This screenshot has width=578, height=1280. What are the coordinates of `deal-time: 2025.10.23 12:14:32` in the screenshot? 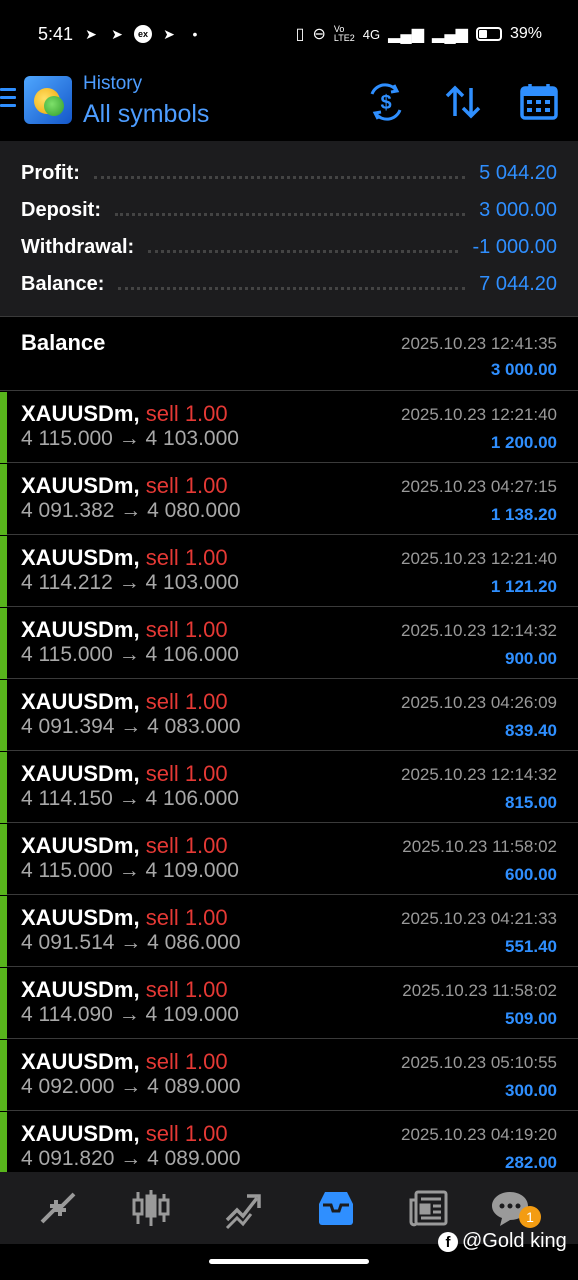 It's located at (479, 630).